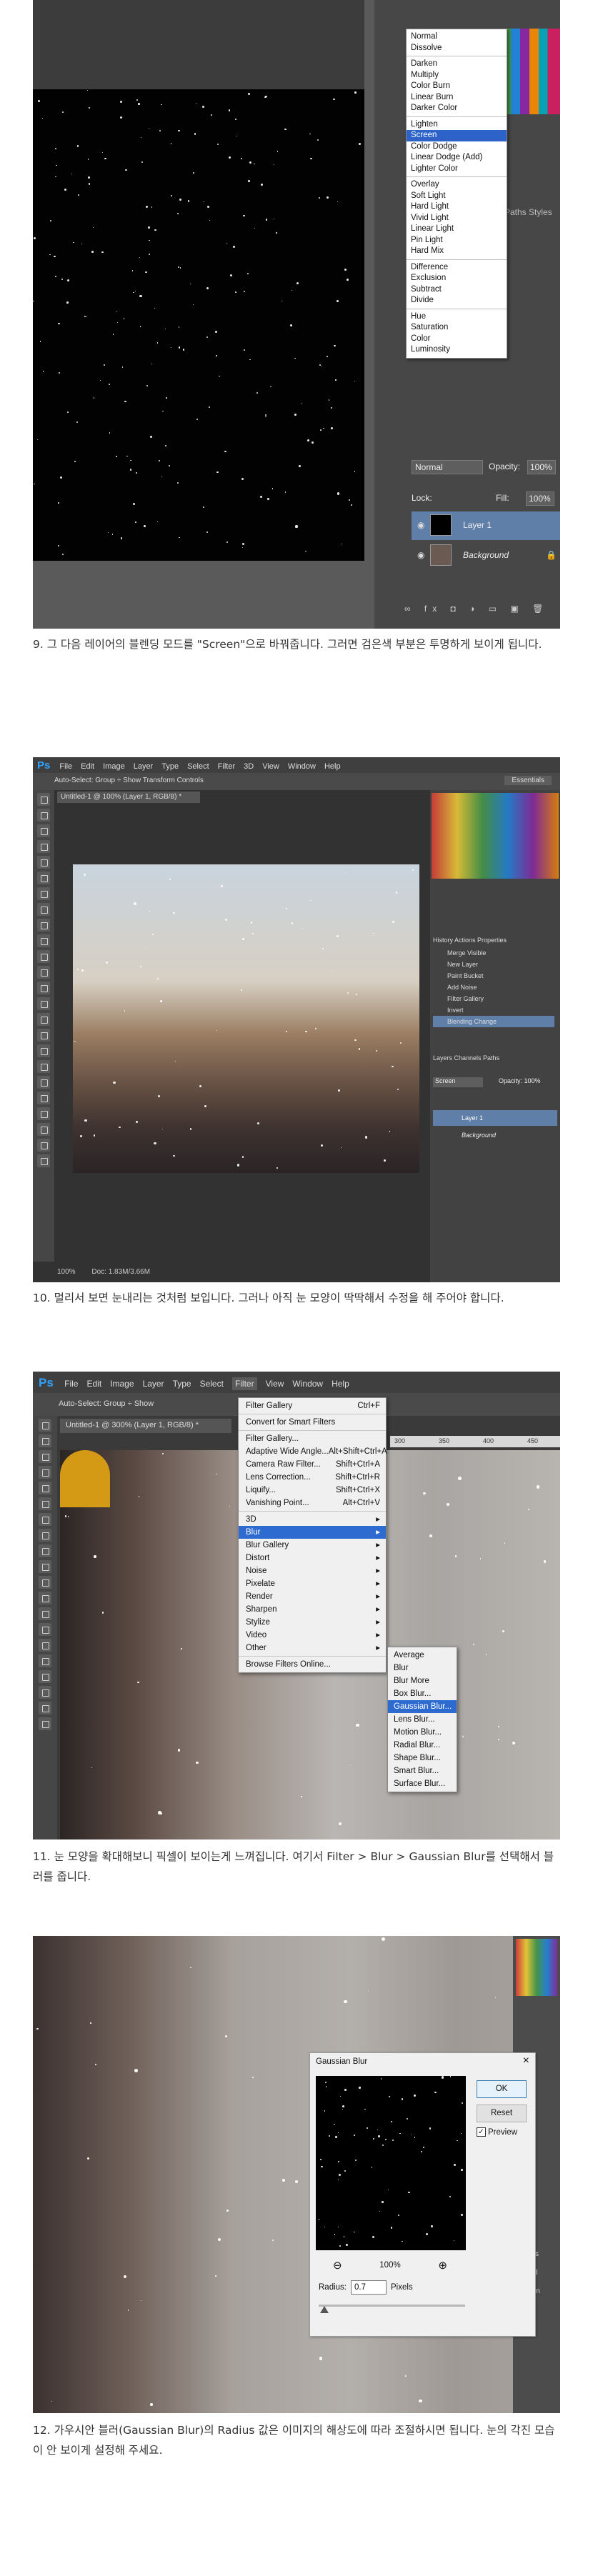  I want to click on menu-item: Image, so click(114, 766).